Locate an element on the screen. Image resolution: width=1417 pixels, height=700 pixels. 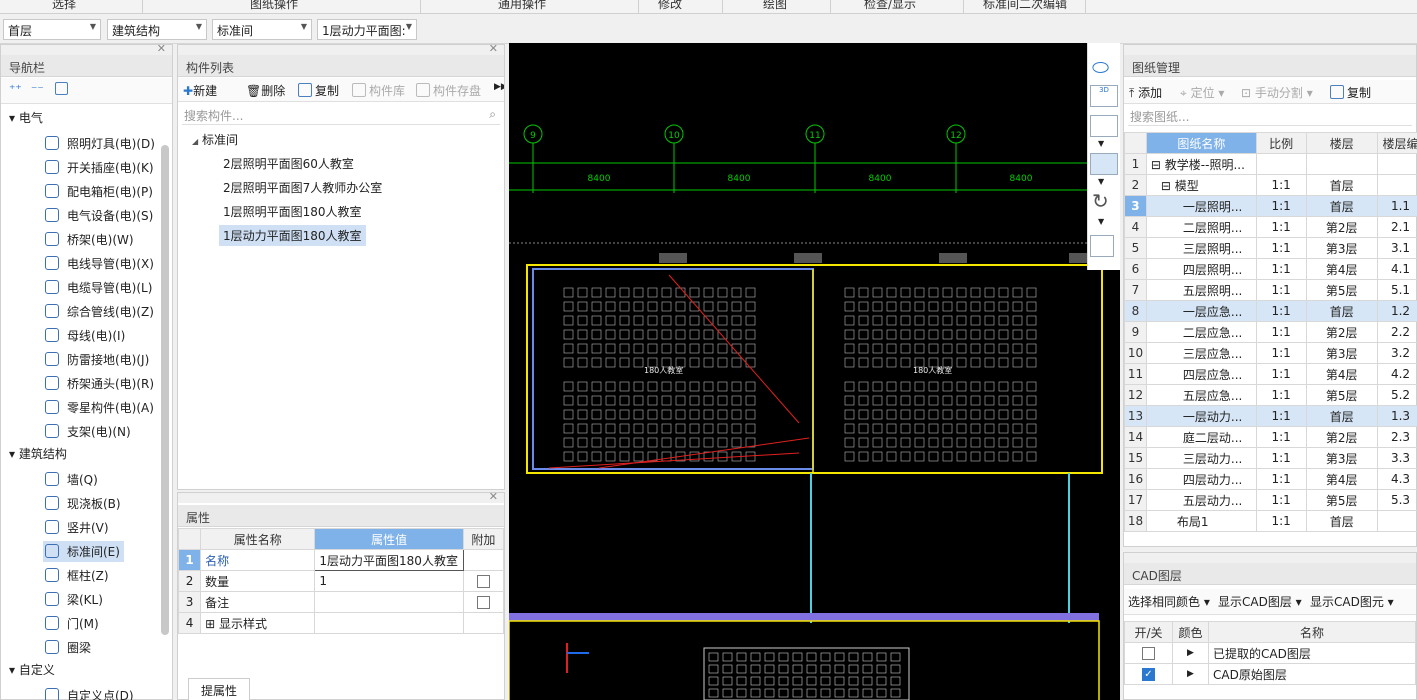
col-prop-extra: 附加 is located at coordinates (483, 539).